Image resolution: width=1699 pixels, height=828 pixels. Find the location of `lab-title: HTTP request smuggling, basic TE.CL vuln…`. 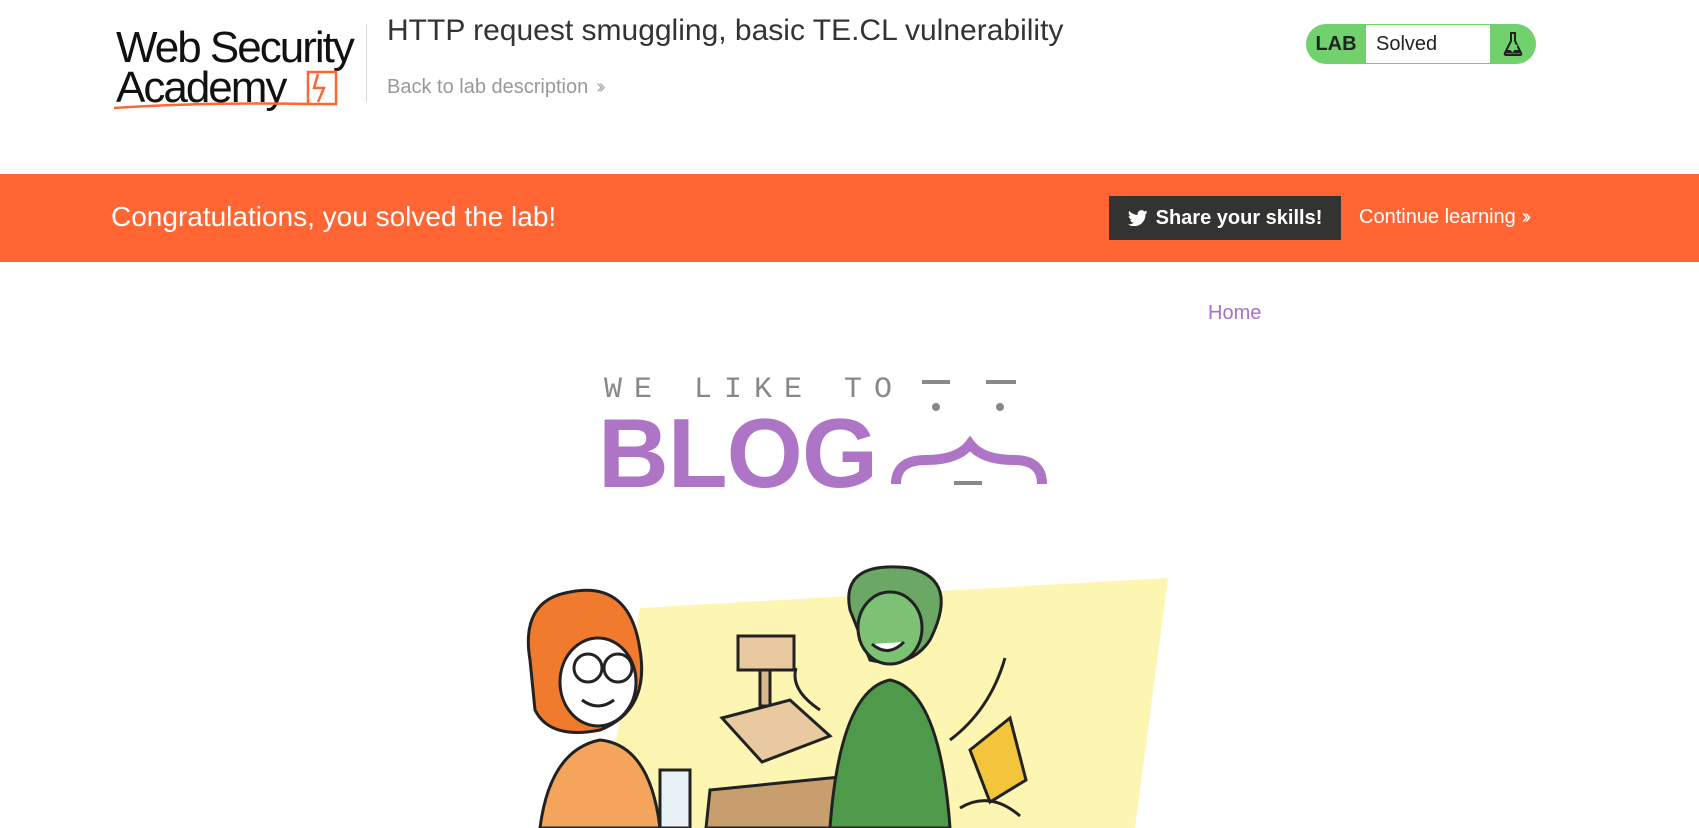

lab-title: HTTP request smuggling, basic TE.CL vuln… is located at coordinates (725, 30).